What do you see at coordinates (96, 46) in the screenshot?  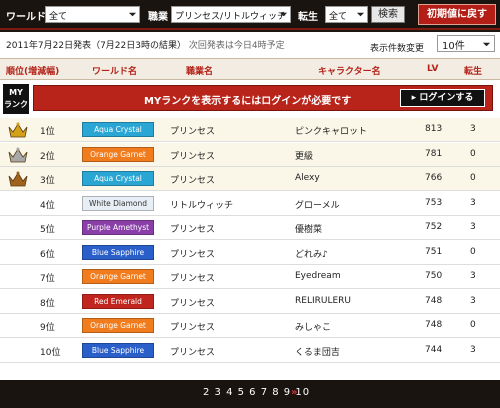 I see `announce-date: 2011年7月22日発表（7月22日3時の結果）` at bounding box center [96, 46].